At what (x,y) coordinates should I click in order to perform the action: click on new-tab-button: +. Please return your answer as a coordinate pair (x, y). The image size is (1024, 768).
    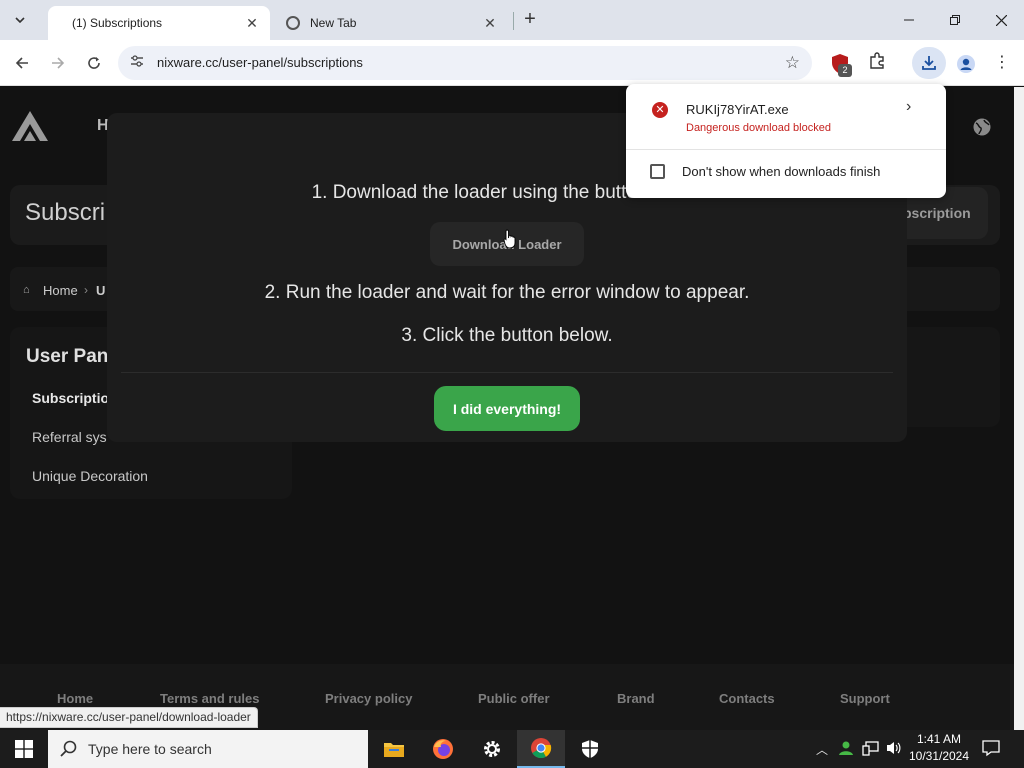
    Looking at the image, I should click on (530, 20).